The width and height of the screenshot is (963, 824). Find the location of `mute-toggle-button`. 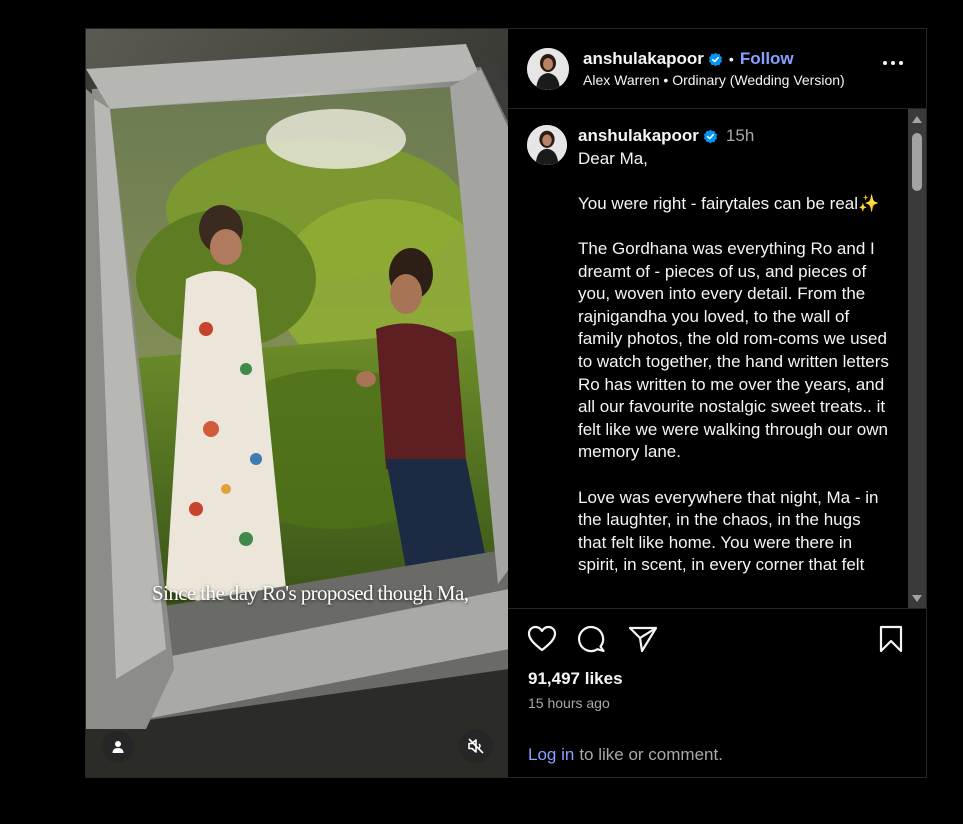

mute-toggle-button is located at coordinates (476, 746).